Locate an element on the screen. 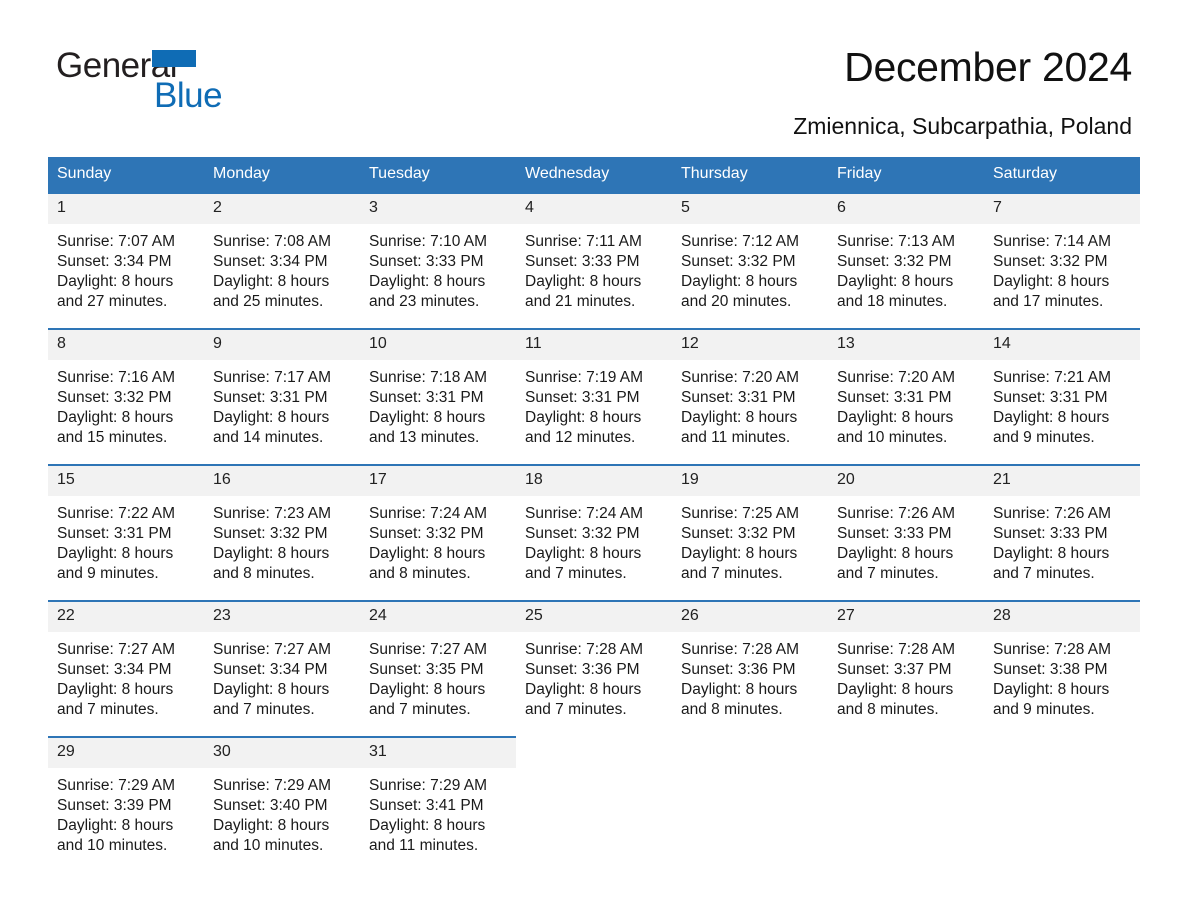 Image resolution: width=1188 pixels, height=918 pixels. sunrise-text: Sunrise: 7:12 AM is located at coordinates (740, 241).